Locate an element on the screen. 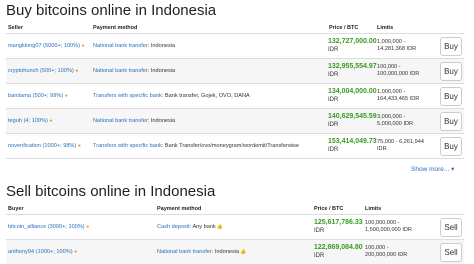 The image size is (474, 264). payment-method-detail: : Any bank is located at coordinates (202, 227).